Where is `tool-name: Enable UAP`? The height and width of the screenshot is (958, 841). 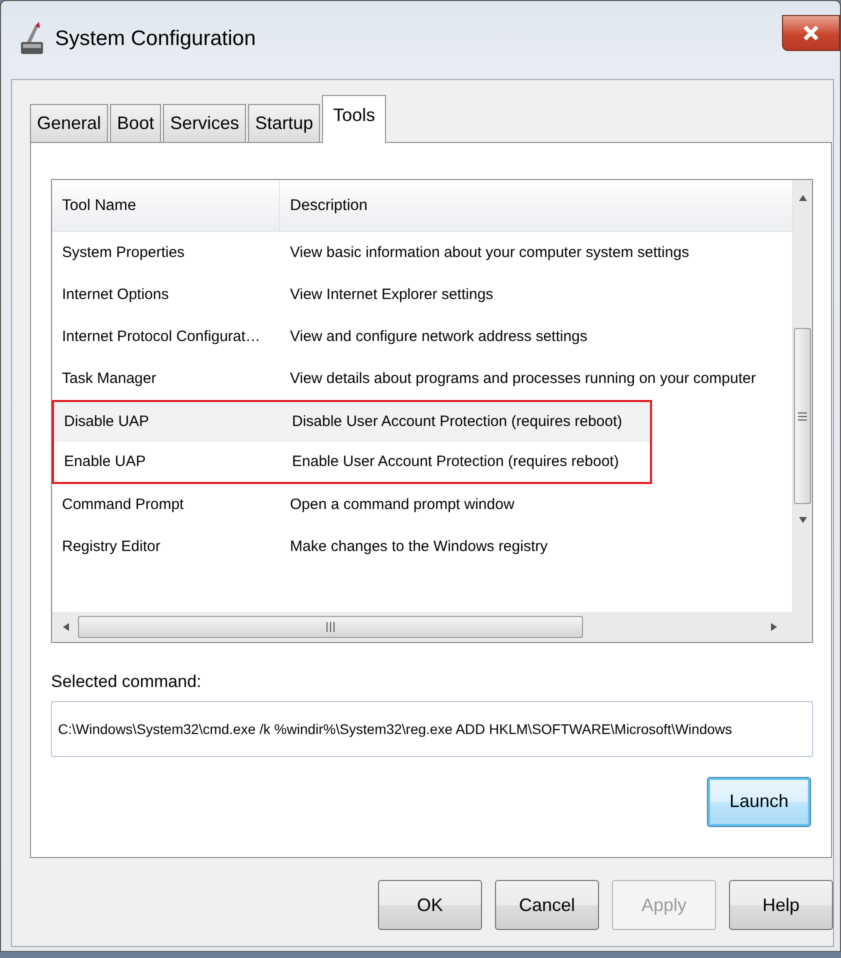 tool-name: Enable UAP is located at coordinates (105, 462).